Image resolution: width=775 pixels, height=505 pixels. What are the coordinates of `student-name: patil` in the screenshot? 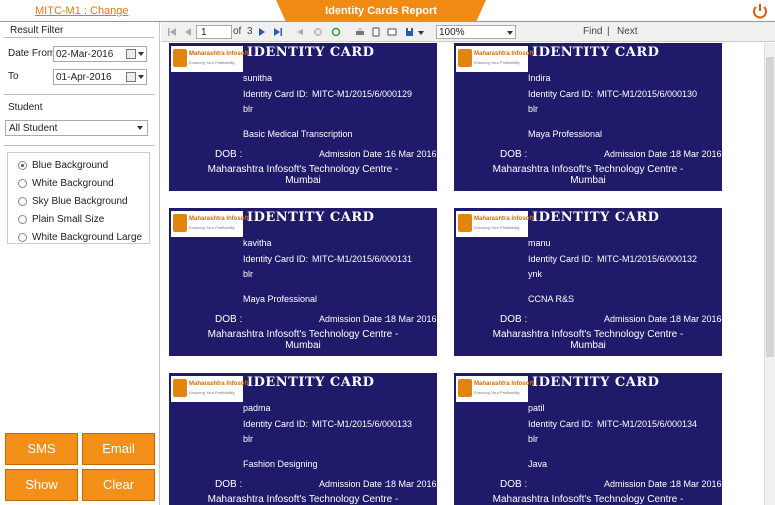 It's located at (536, 408).